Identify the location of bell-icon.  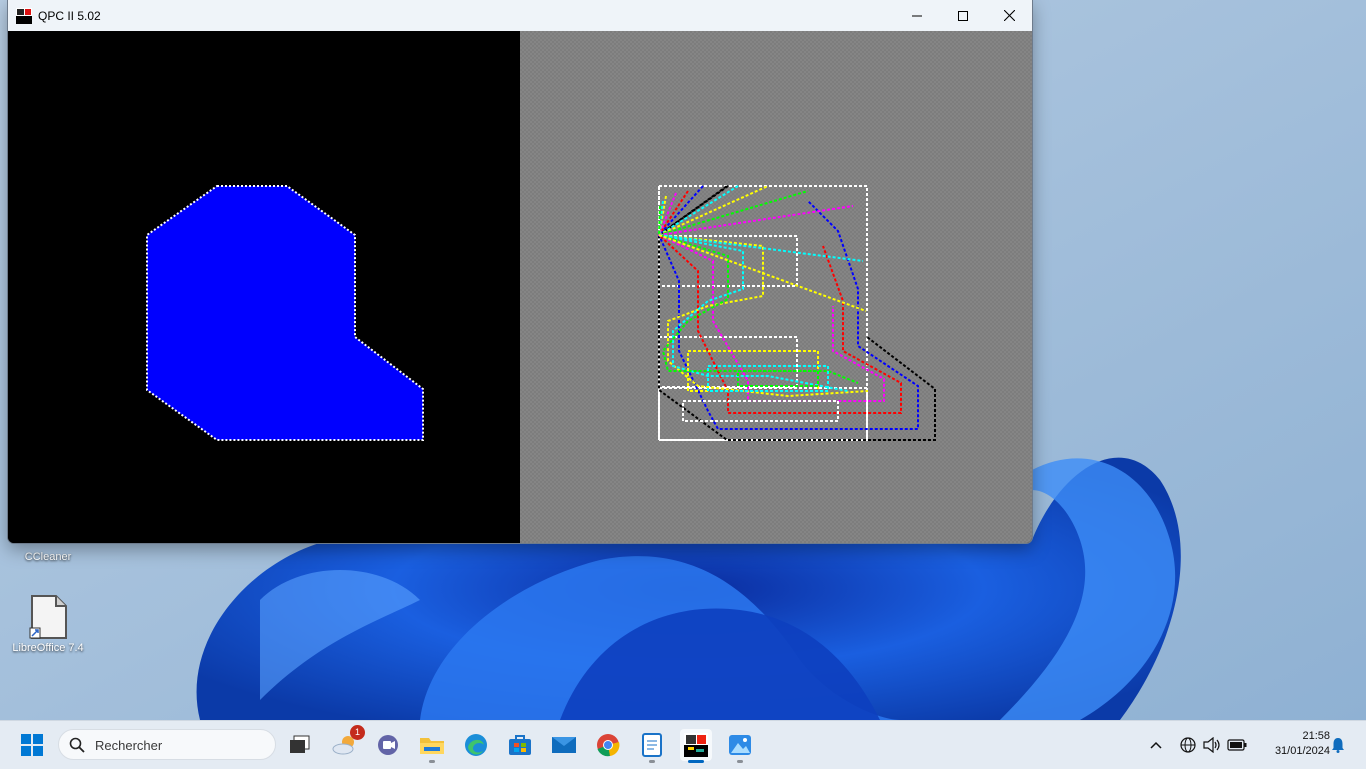
(1338, 745).